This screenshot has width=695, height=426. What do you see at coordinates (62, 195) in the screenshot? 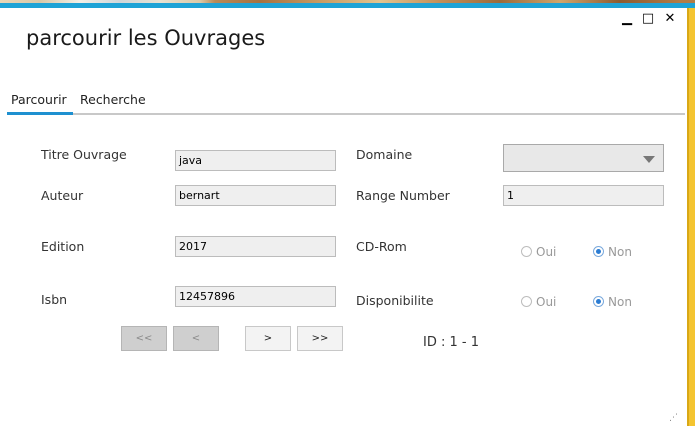
I see `auteur-label: Auteur` at bounding box center [62, 195].